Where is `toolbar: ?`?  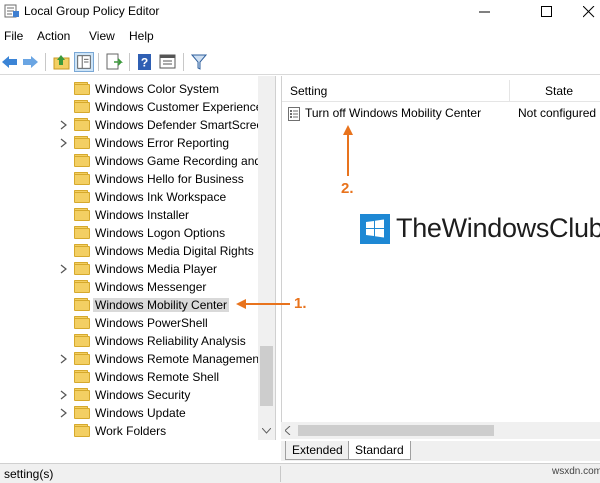
toolbar: ? is located at coordinates (300, 62).